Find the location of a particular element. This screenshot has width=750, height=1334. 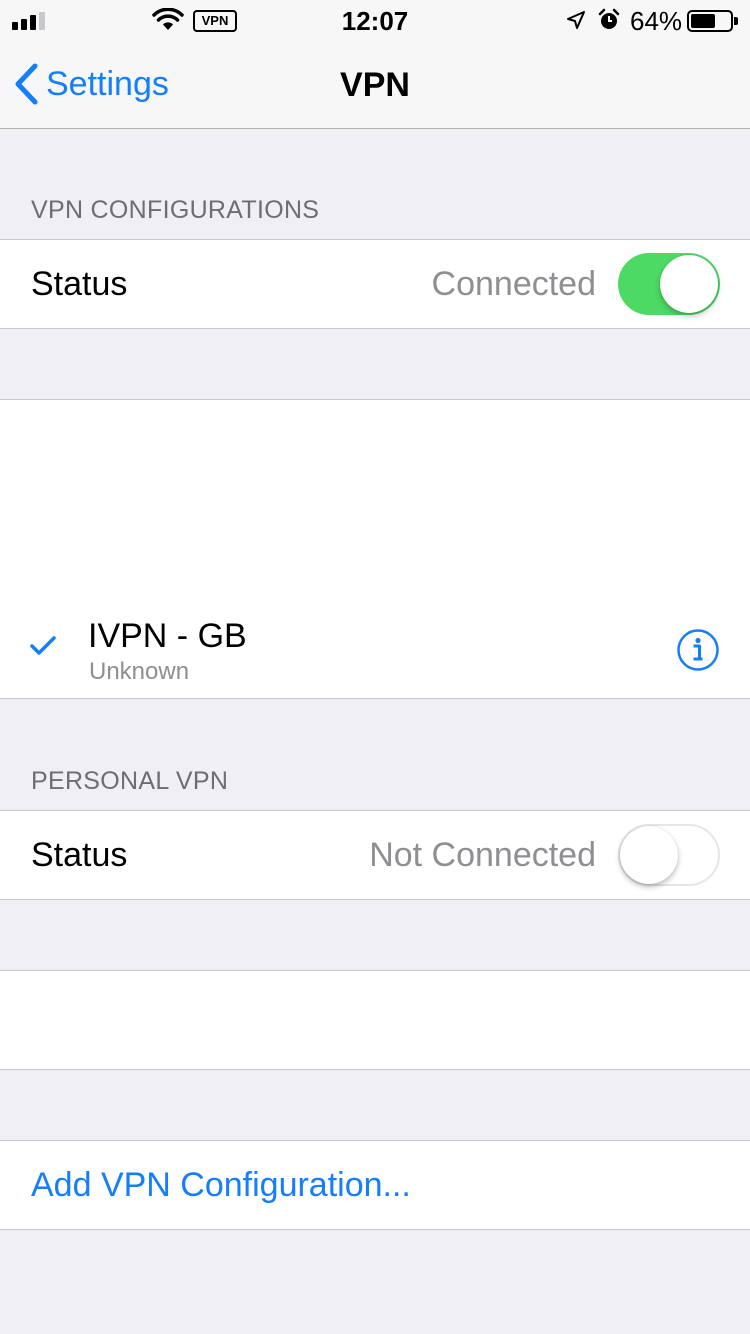

page-title: VPN is located at coordinates (375, 85).